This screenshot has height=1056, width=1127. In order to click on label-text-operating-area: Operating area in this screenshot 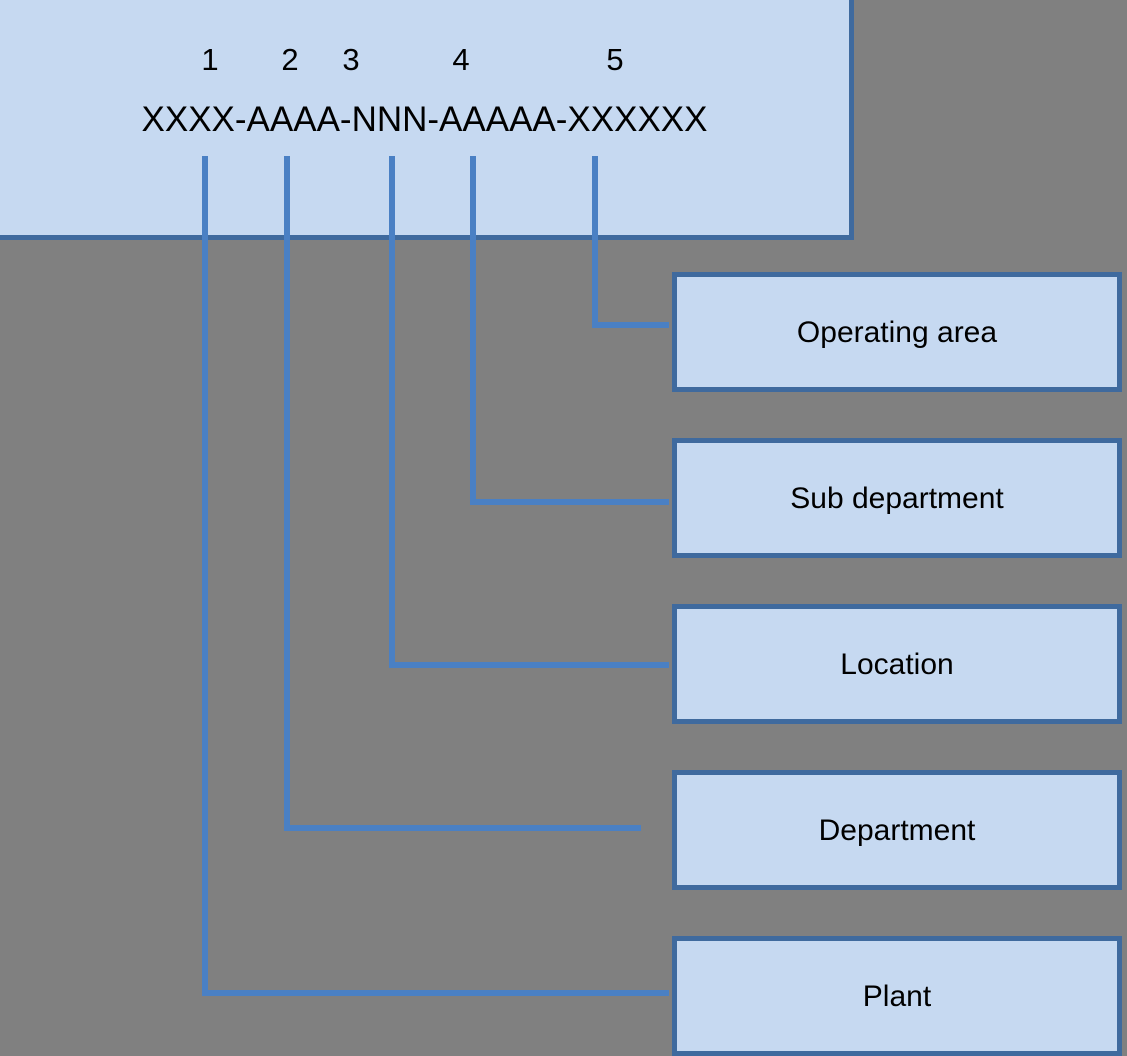, I will do `click(897, 332)`.